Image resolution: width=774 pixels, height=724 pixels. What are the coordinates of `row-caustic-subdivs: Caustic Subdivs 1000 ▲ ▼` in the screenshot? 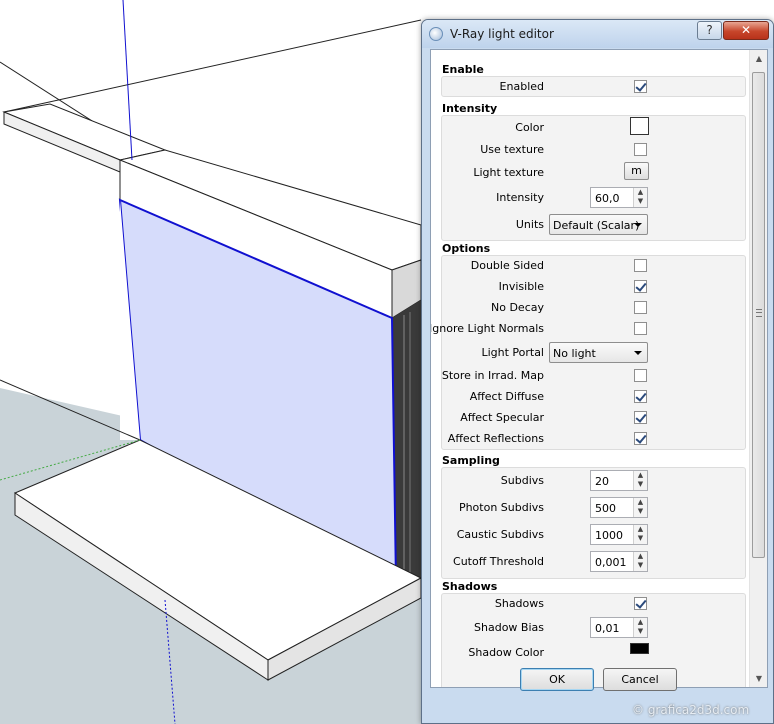 It's located at (590, 534).